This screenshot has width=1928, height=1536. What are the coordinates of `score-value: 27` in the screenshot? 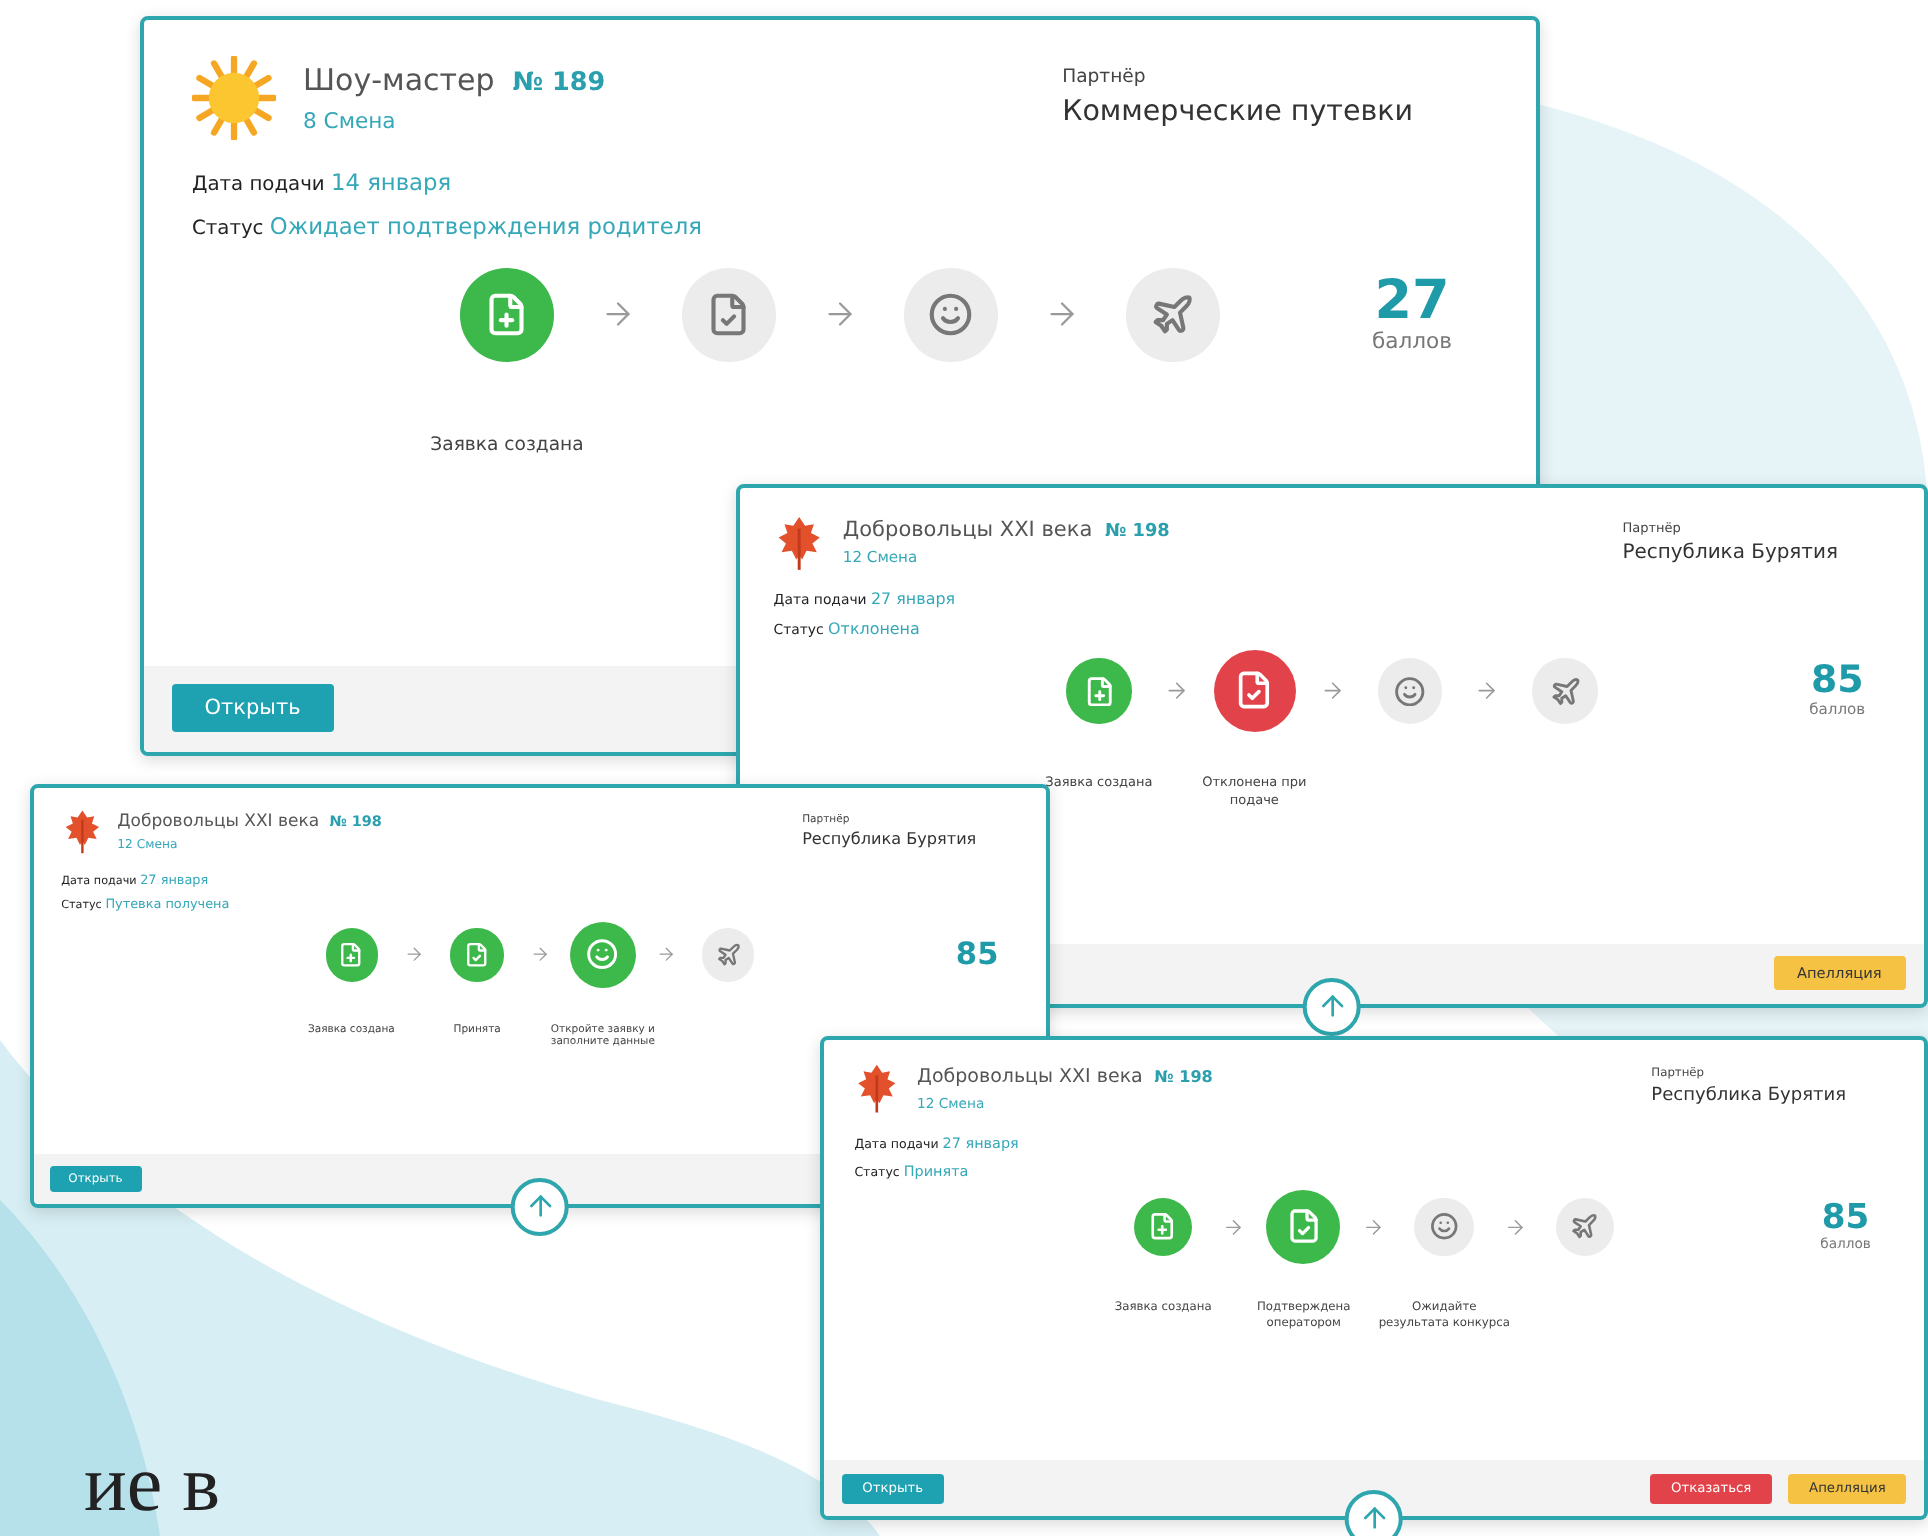 It's located at (1412, 301).